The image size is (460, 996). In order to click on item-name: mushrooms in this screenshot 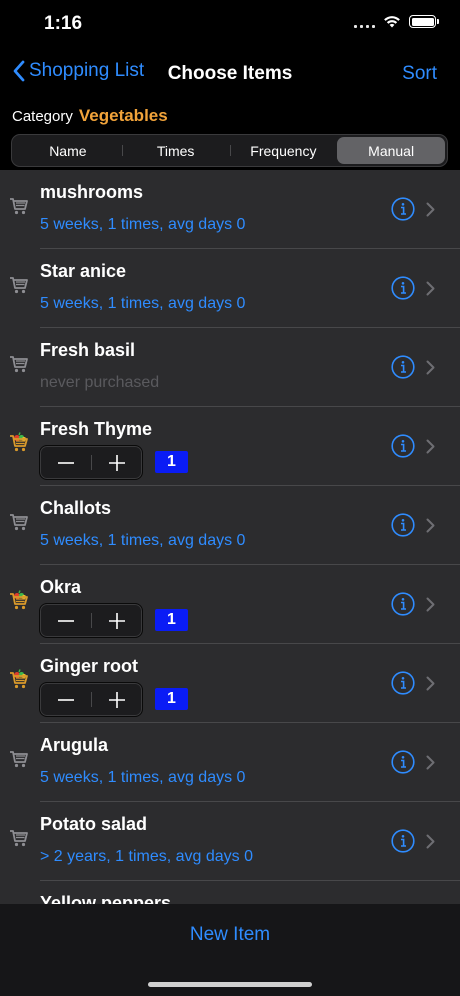, I will do `click(92, 192)`.